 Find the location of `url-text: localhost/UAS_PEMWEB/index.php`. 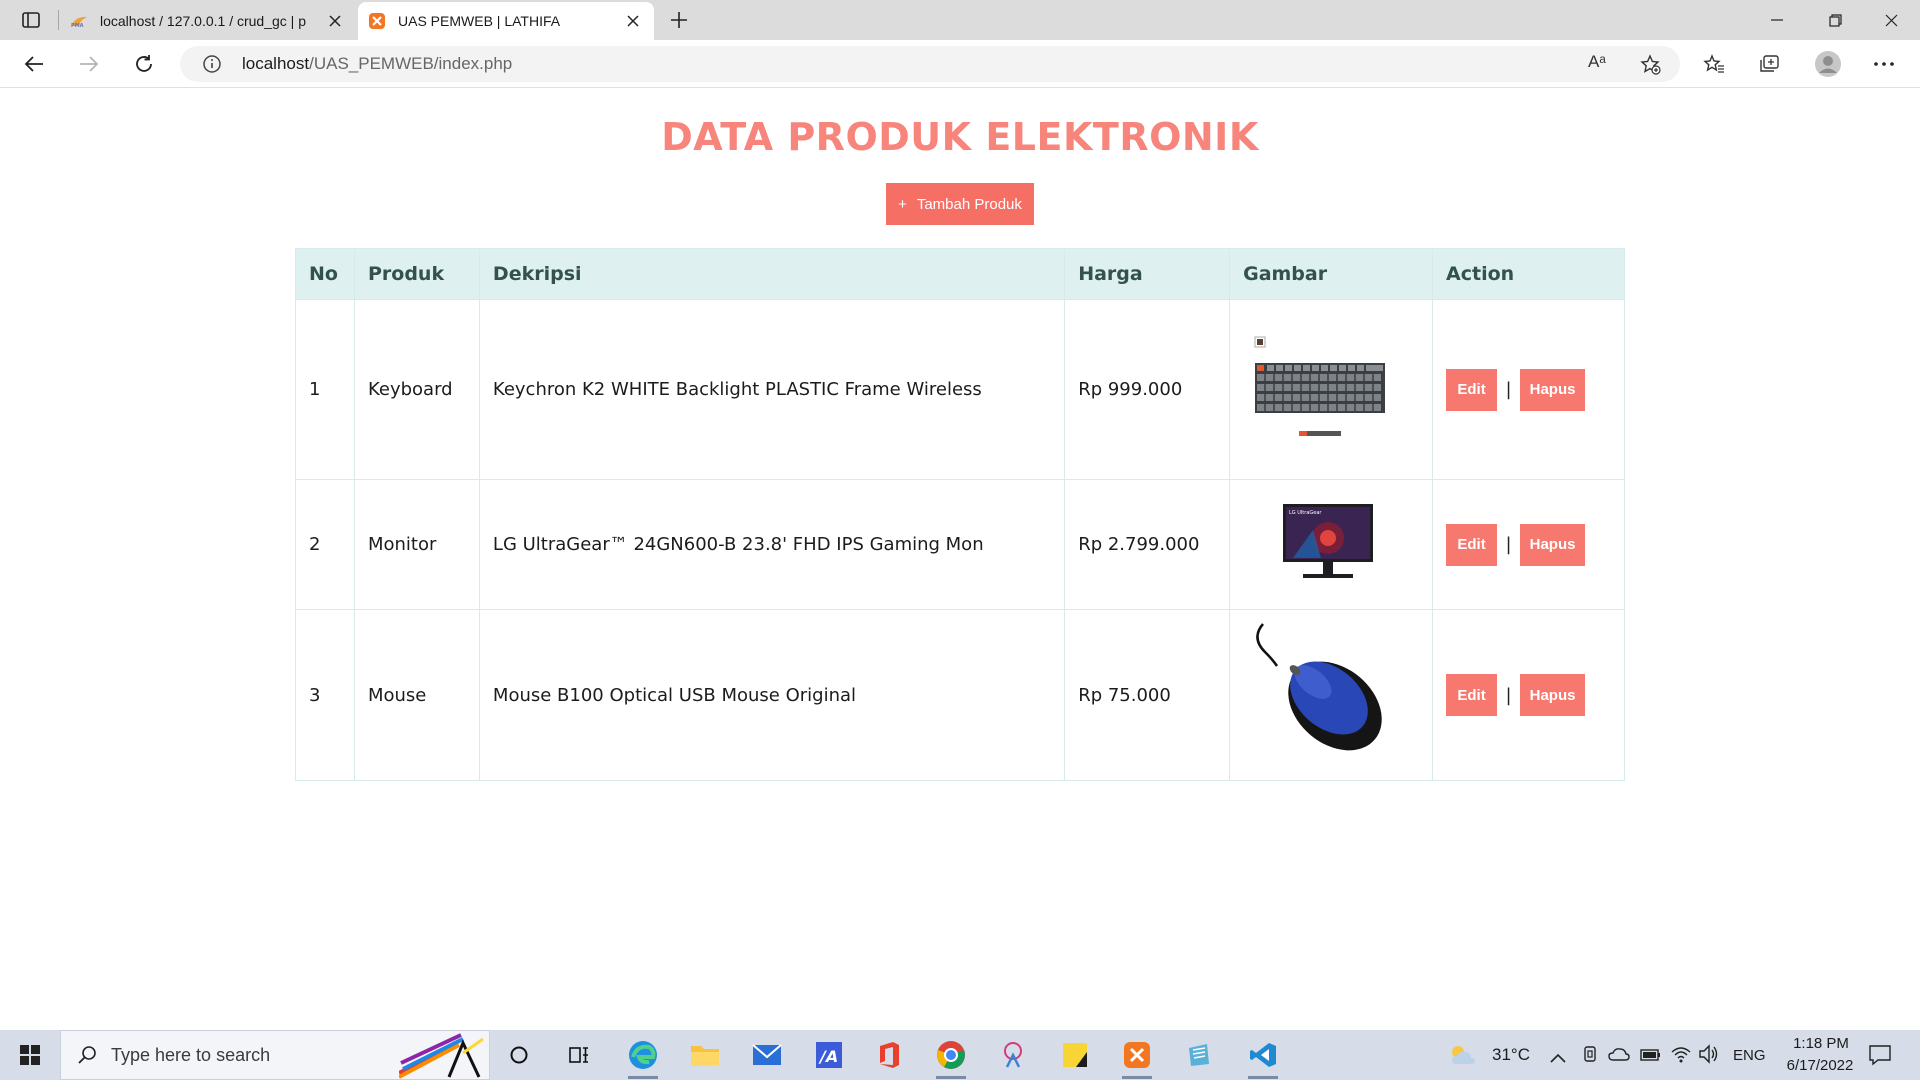

url-text: localhost/UAS_PEMWEB/index.php is located at coordinates (377, 64).